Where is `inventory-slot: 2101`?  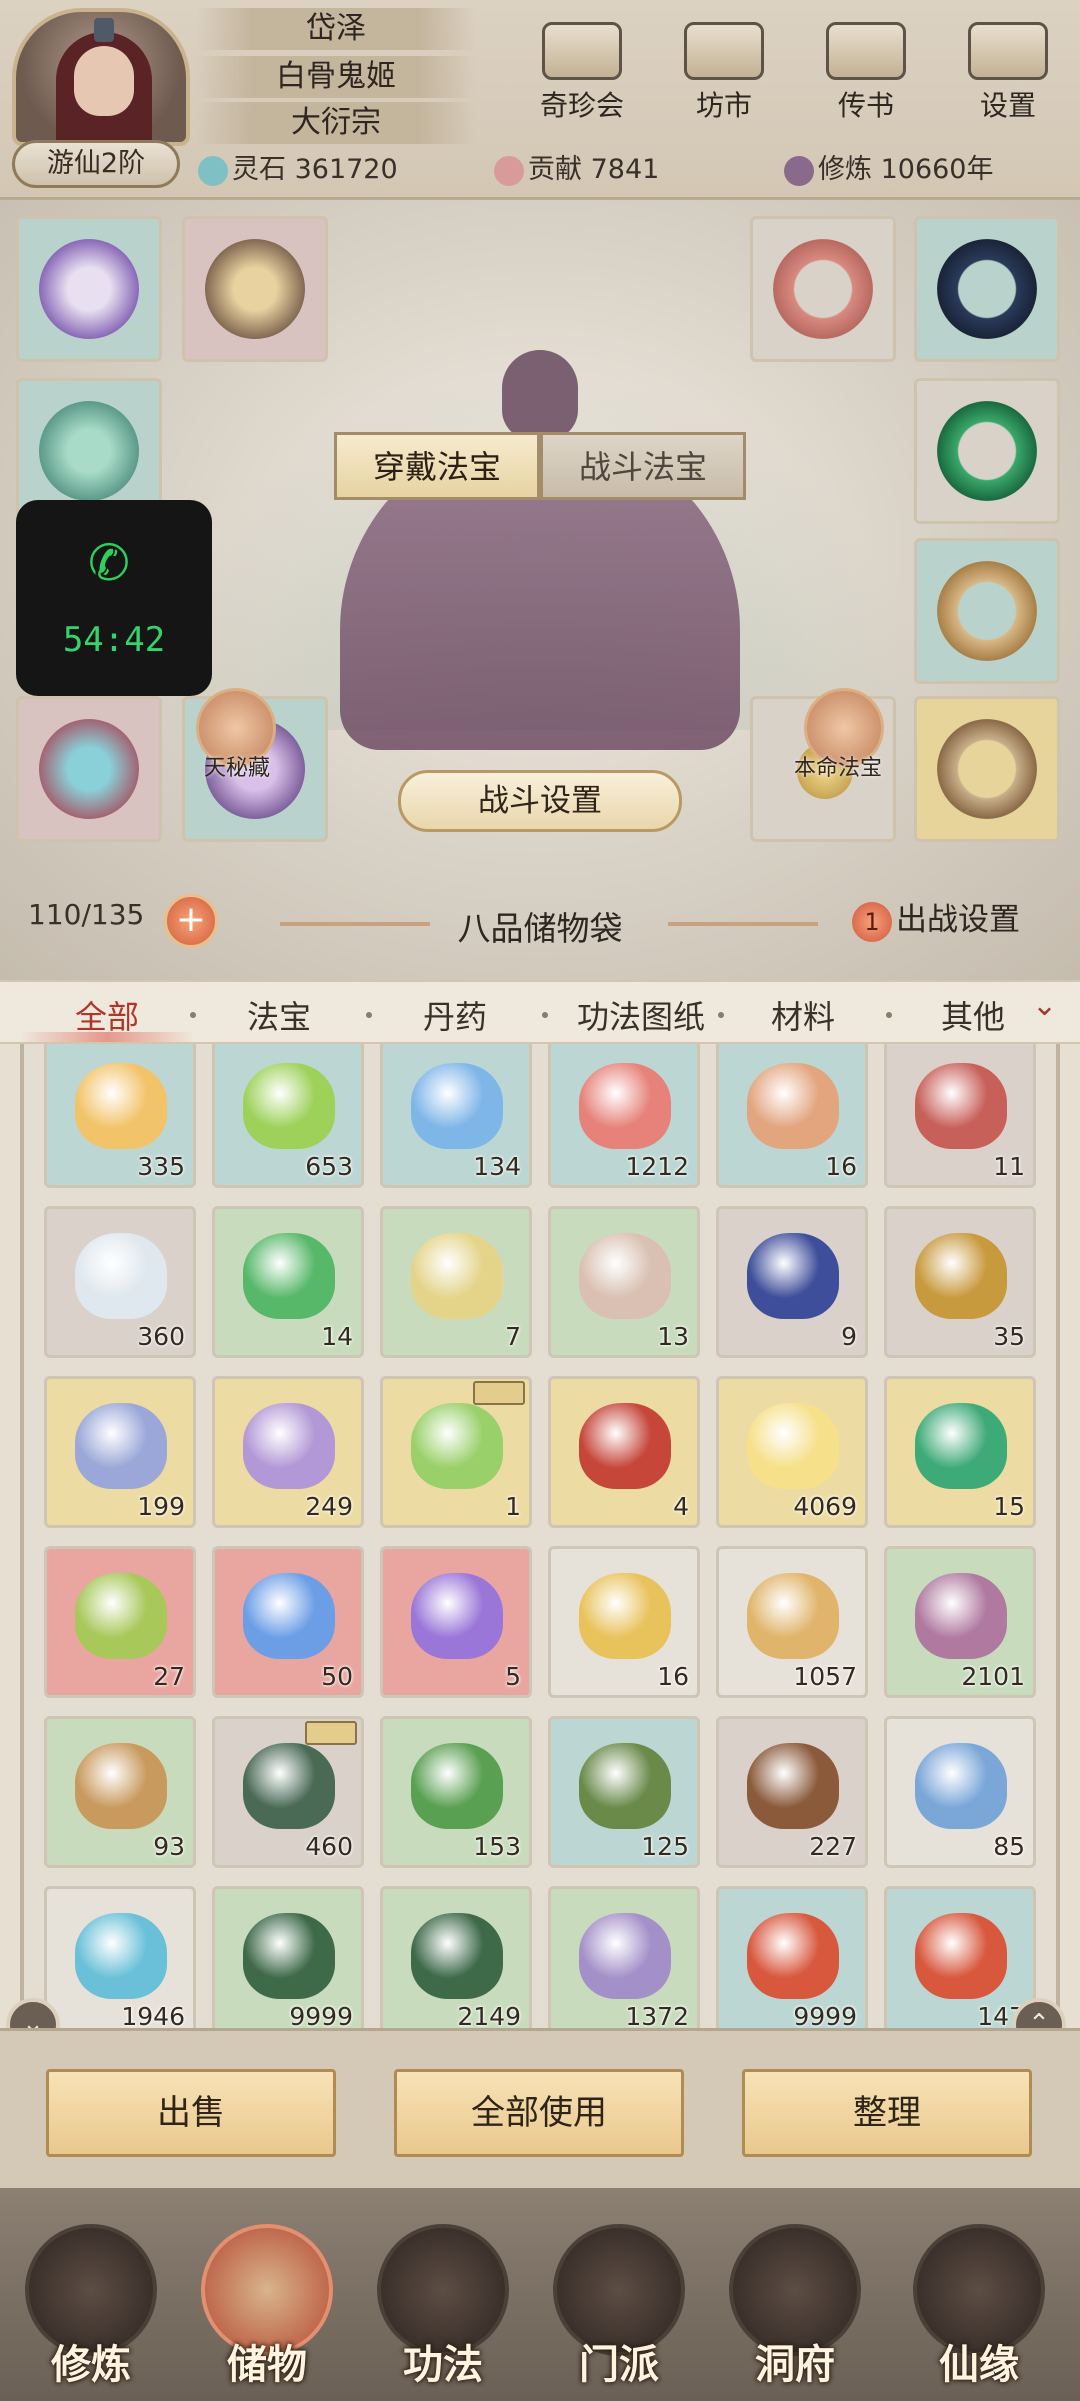 inventory-slot: 2101 is located at coordinates (960, 1622).